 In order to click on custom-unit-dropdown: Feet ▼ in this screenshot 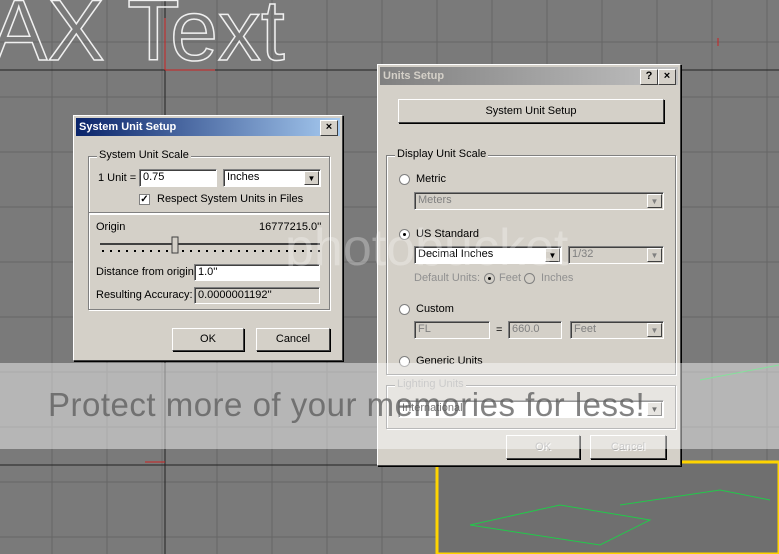, I will do `click(617, 330)`.